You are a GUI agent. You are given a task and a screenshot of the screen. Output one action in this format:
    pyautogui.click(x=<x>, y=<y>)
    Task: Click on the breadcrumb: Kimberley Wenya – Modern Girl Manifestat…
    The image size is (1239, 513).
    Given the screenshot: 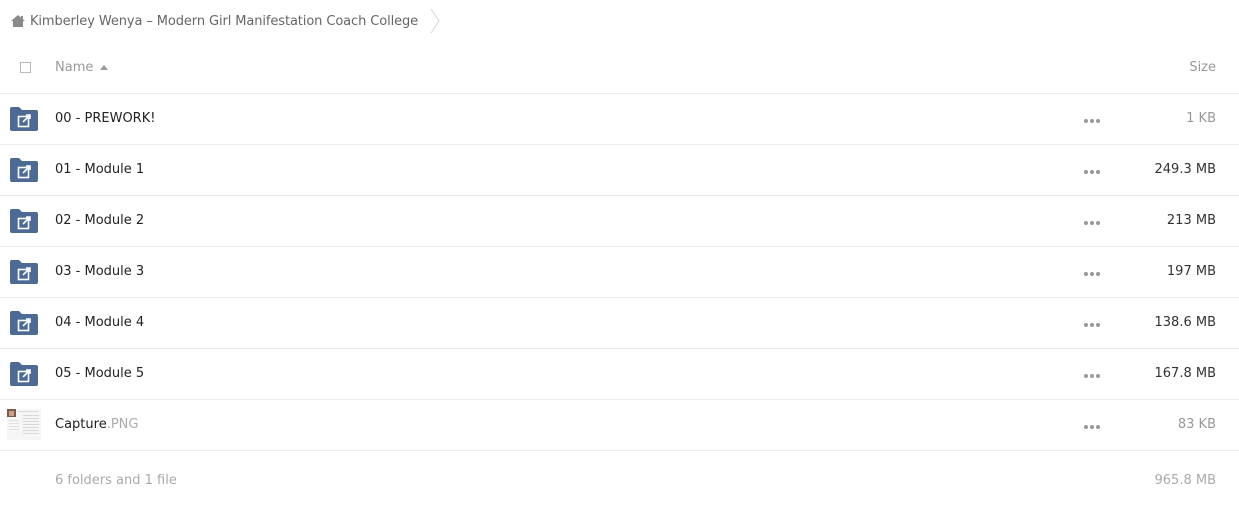 What is the action you would take?
    pyautogui.click(x=225, y=21)
    